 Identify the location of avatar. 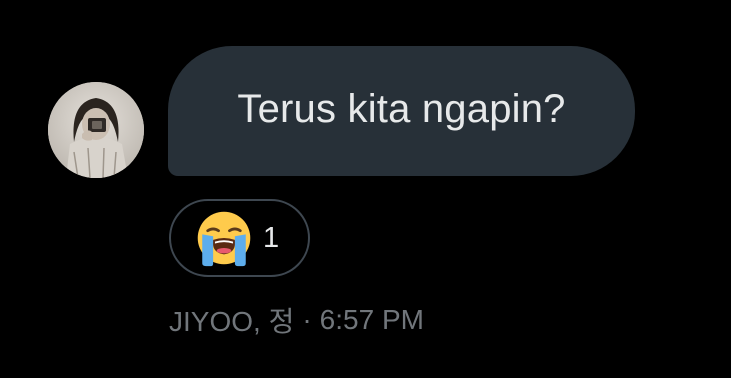
(96, 130).